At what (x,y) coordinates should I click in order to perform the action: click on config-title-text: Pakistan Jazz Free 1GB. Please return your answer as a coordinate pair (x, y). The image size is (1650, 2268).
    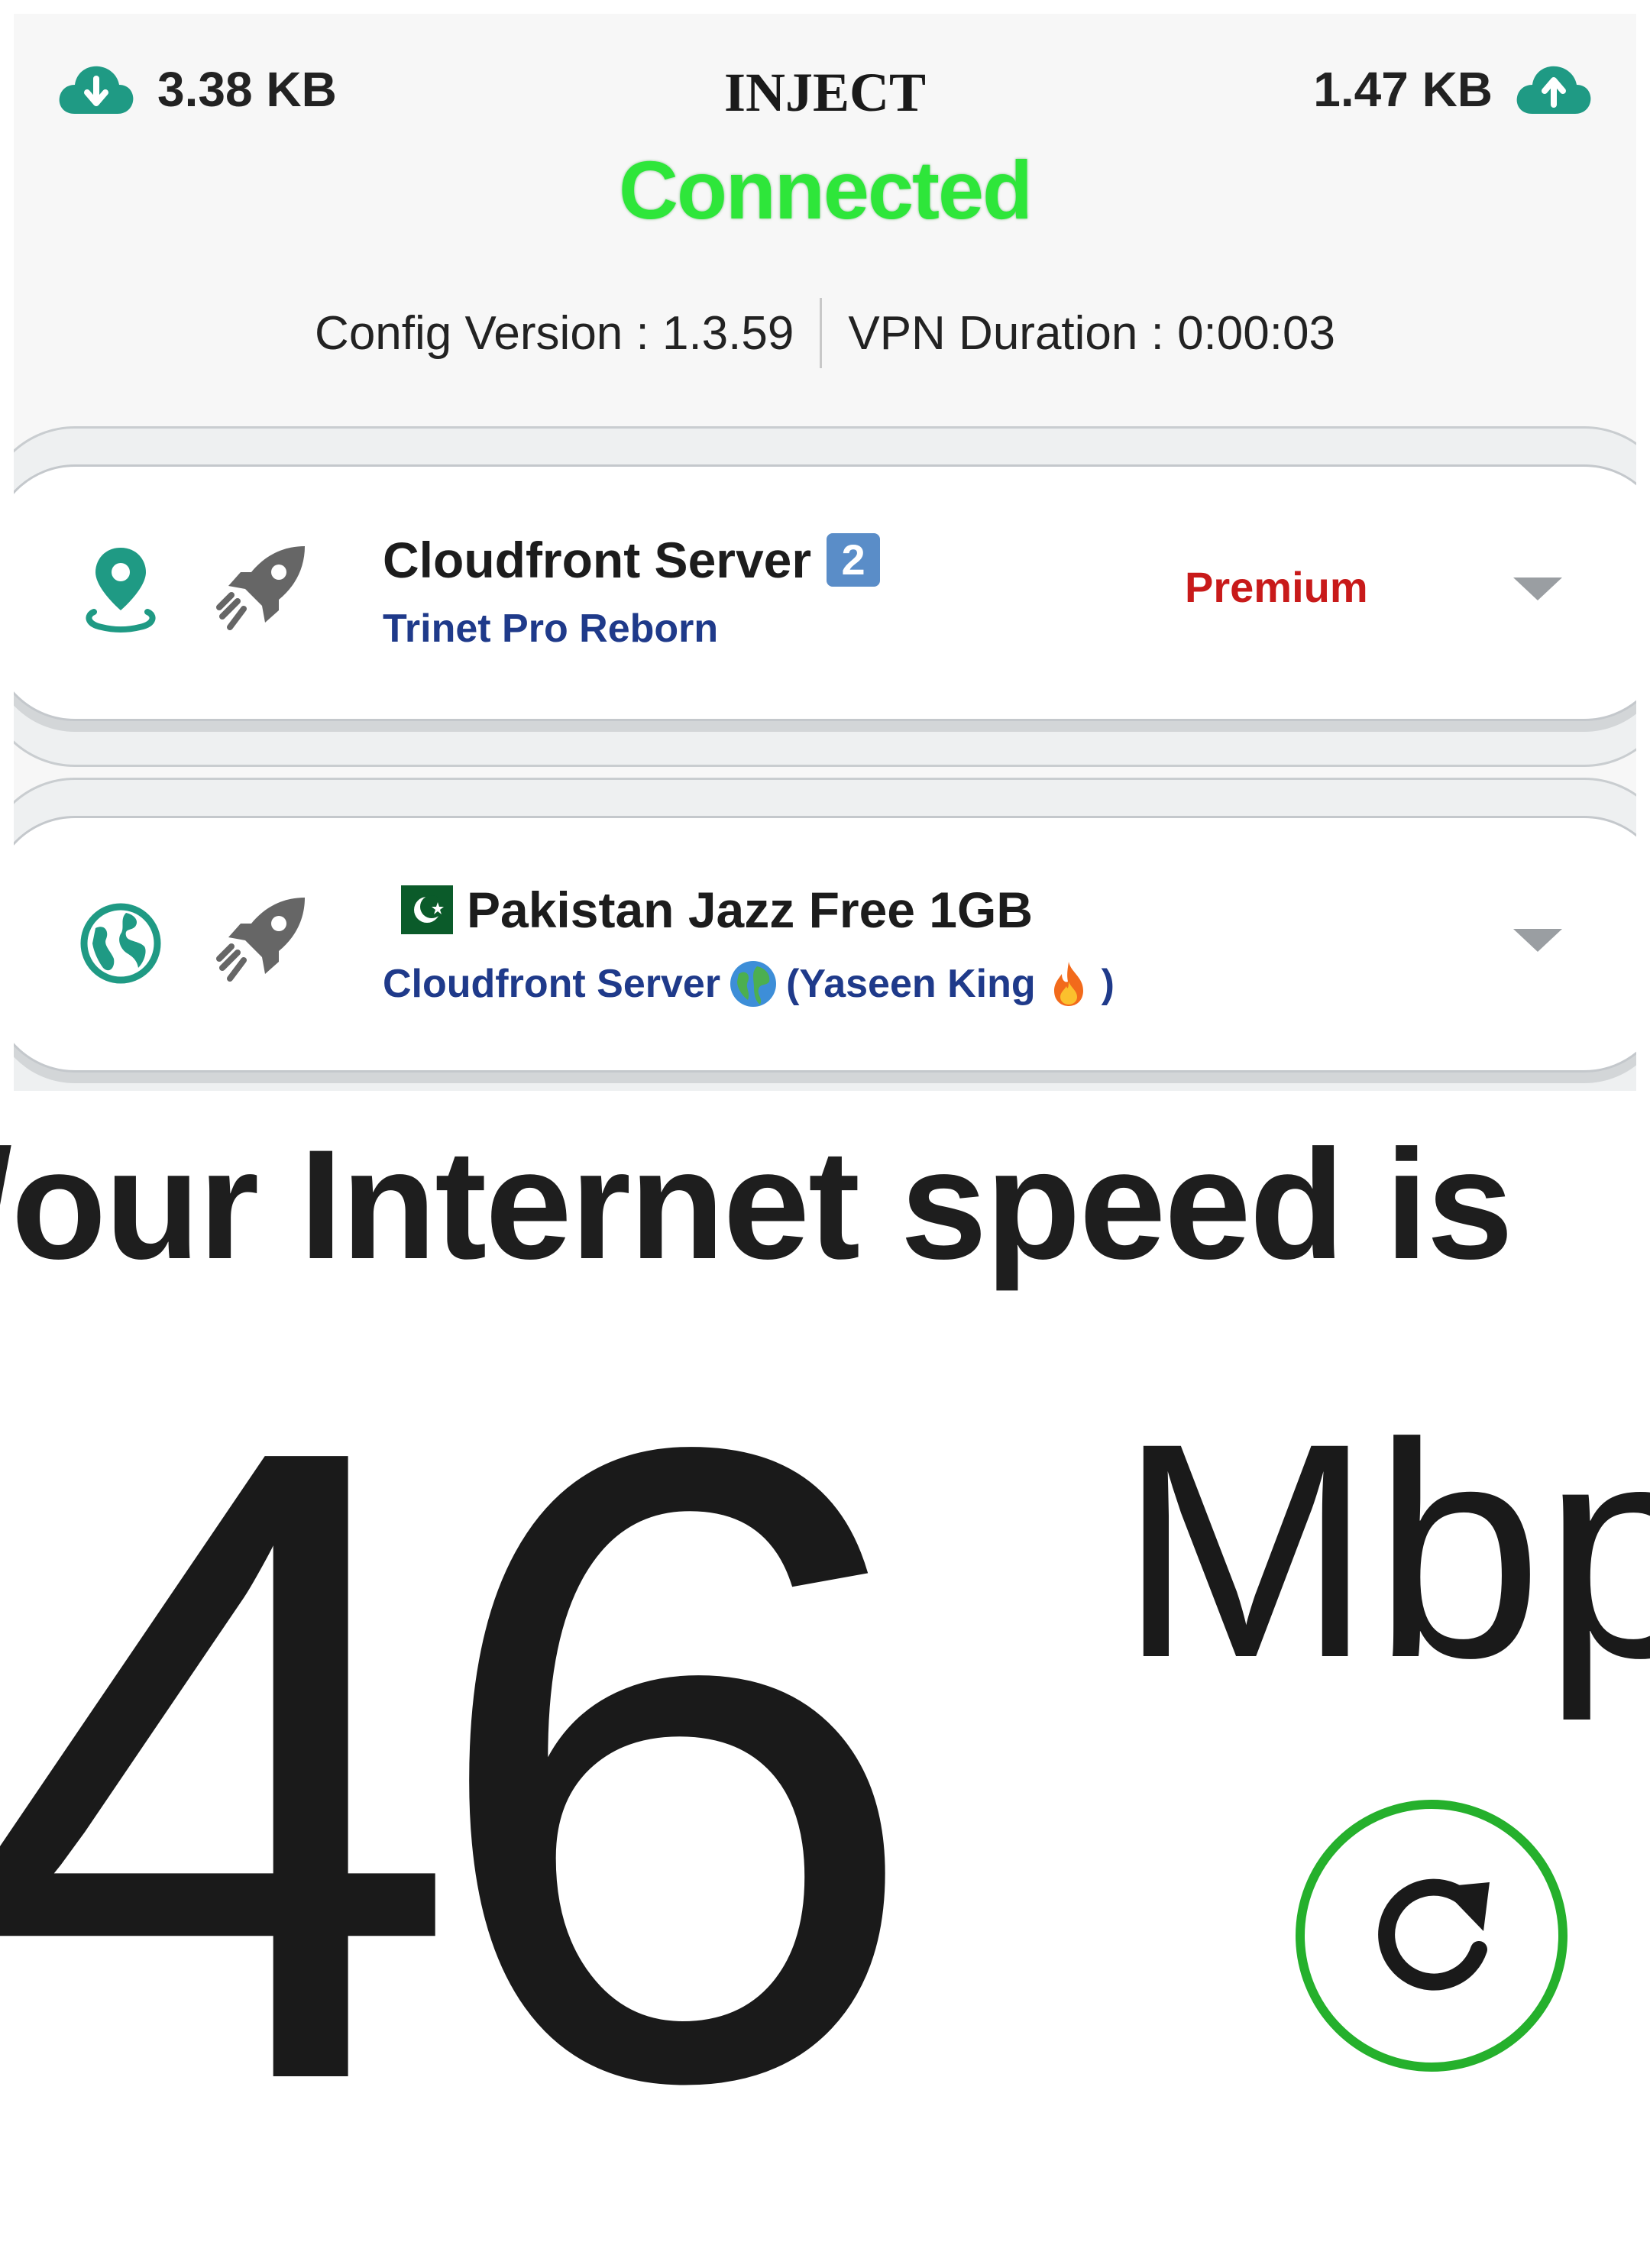
    Looking at the image, I should click on (750, 910).